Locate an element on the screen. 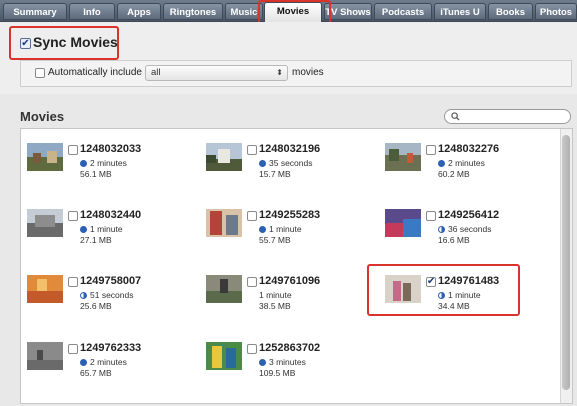  tab-apps: Apps is located at coordinates (139, 11).